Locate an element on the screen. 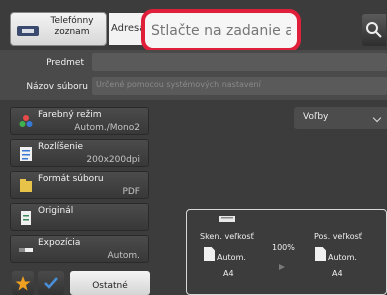 This screenshot has height=295, width=387. color-mode-title: Farebný režim is located at coordinates (70, 115).